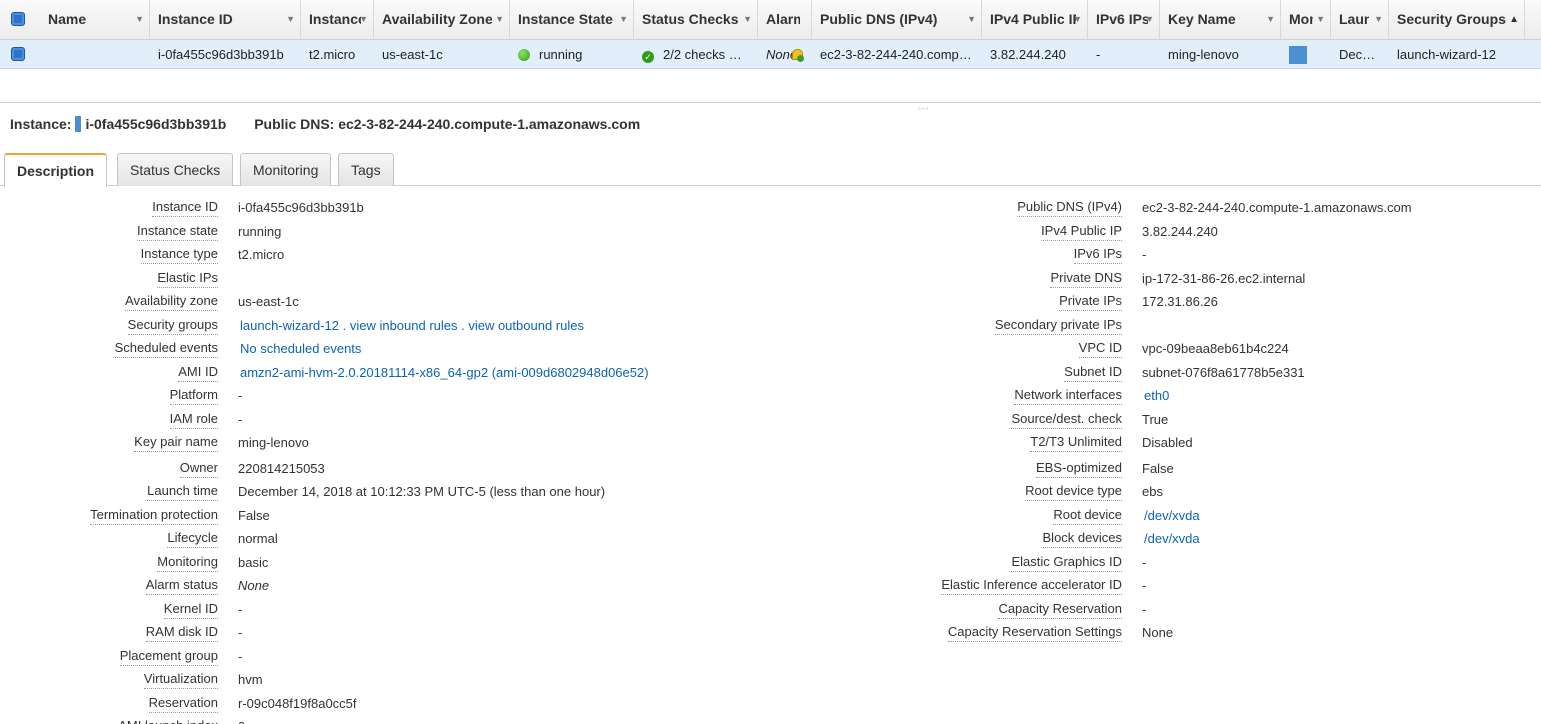 This screenshot has height=724, width=1541. I want to click on resize-handle-icon: ◦◦◦, so click(924, 108).